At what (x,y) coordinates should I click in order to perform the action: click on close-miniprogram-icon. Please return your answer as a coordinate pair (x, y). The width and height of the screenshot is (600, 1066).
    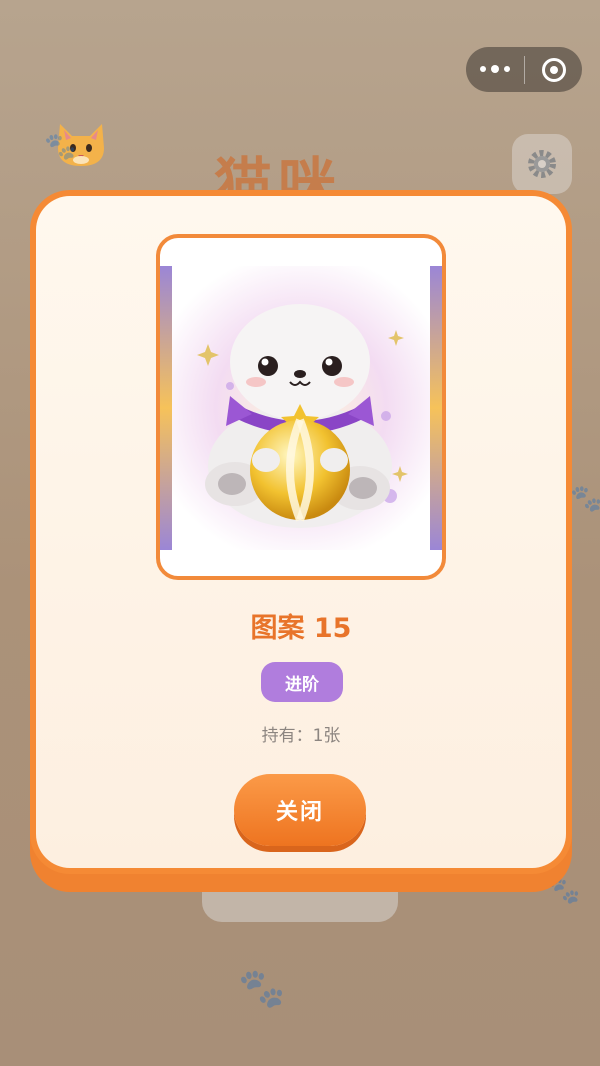
    Looking at the image, I should click on (553, 69).